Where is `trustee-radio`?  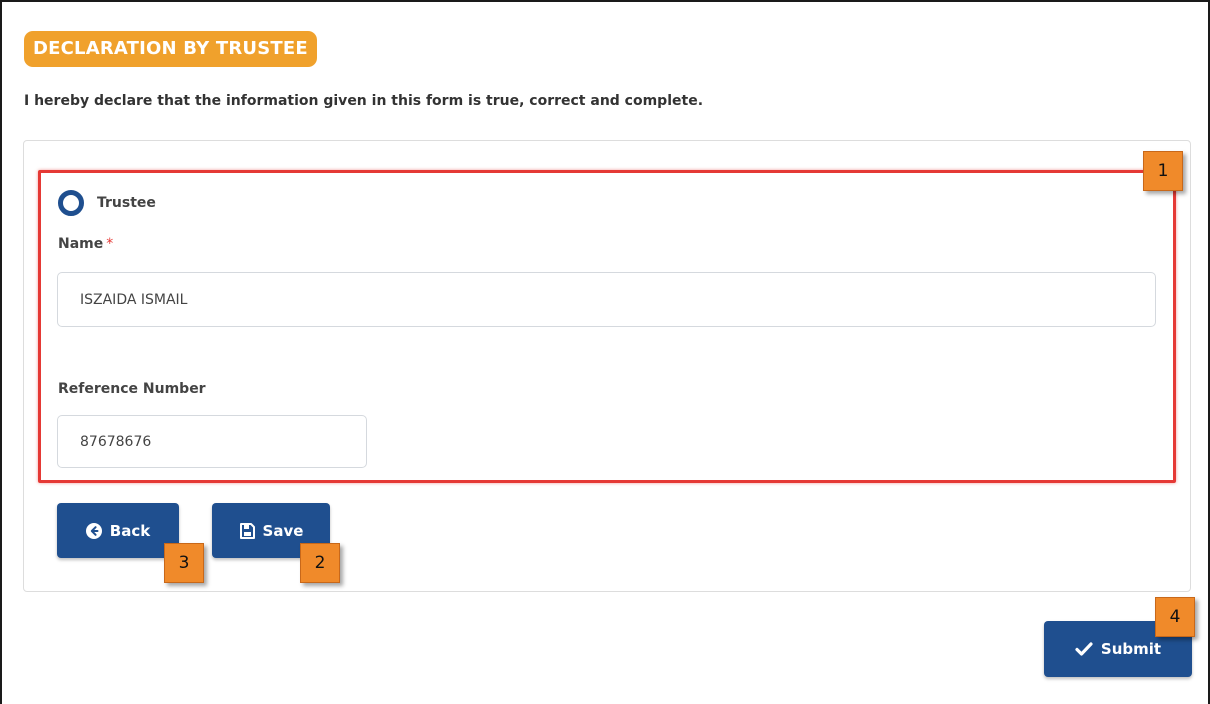
trustee-radio is located at coordinates (71, 203).